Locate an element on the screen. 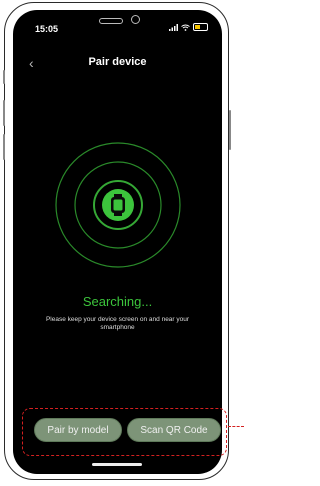 The height and width of the screenshot is (486, 320). home-indicator is located at coordinates (117, 464).